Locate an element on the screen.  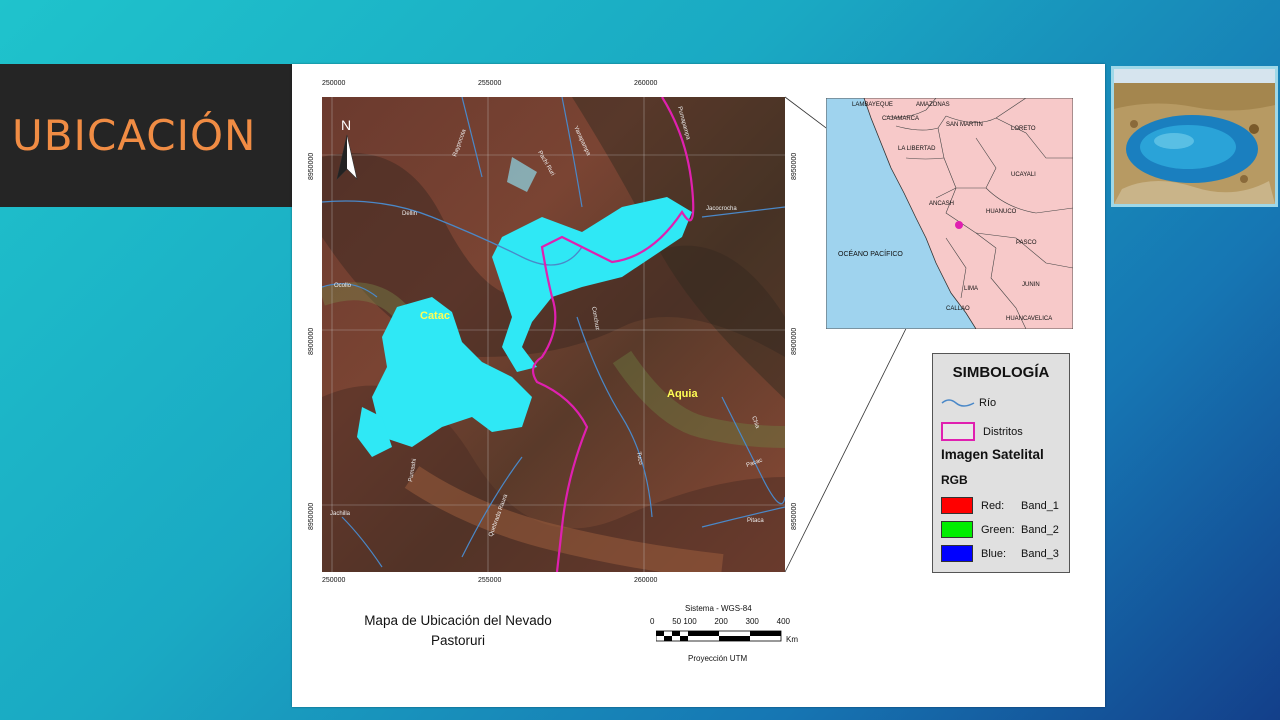
scale-label: 300 is located at coordinates (752, 621).